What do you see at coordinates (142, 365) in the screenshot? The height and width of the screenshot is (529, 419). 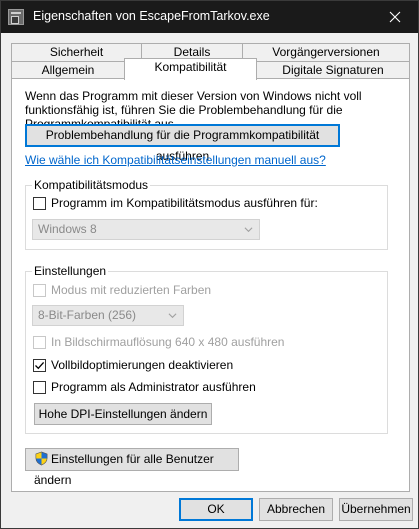 I see `fullscreen-optimizations-label: Vollbildoptimierungen deaktivieren` at bounding box center [142, 365].